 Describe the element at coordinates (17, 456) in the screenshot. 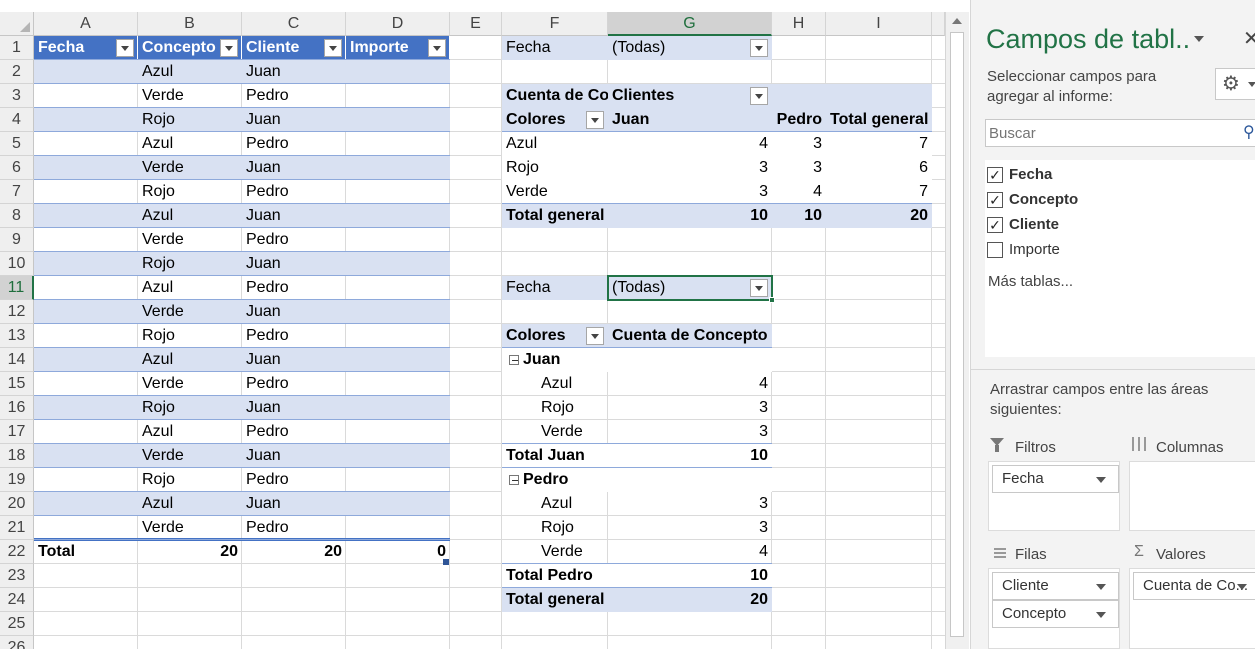

I see `row-header-18: 18` at that location.